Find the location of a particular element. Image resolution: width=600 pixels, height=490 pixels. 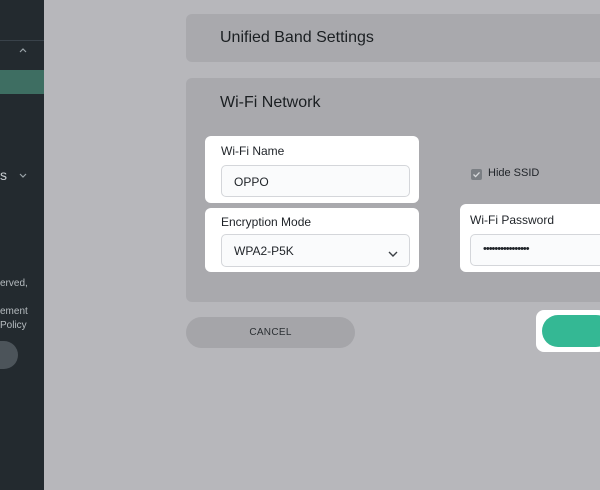

wifi-name-value: OPPO is located at coordinates (251, 182).